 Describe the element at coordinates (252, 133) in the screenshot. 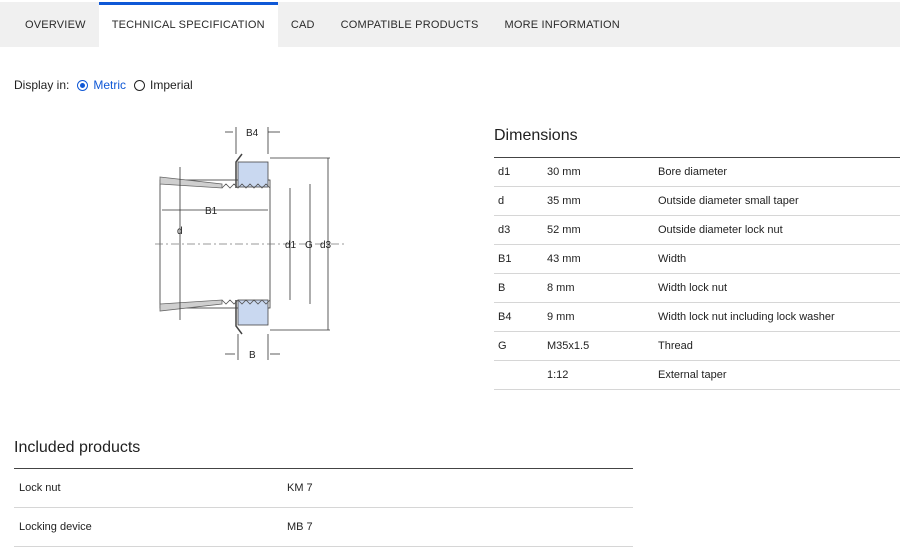

I see `label-b4: B4` at that location.